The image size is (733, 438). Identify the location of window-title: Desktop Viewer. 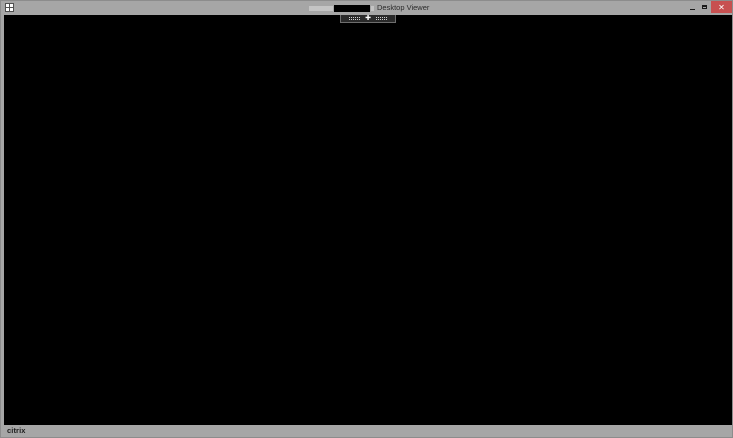
(369, 8).